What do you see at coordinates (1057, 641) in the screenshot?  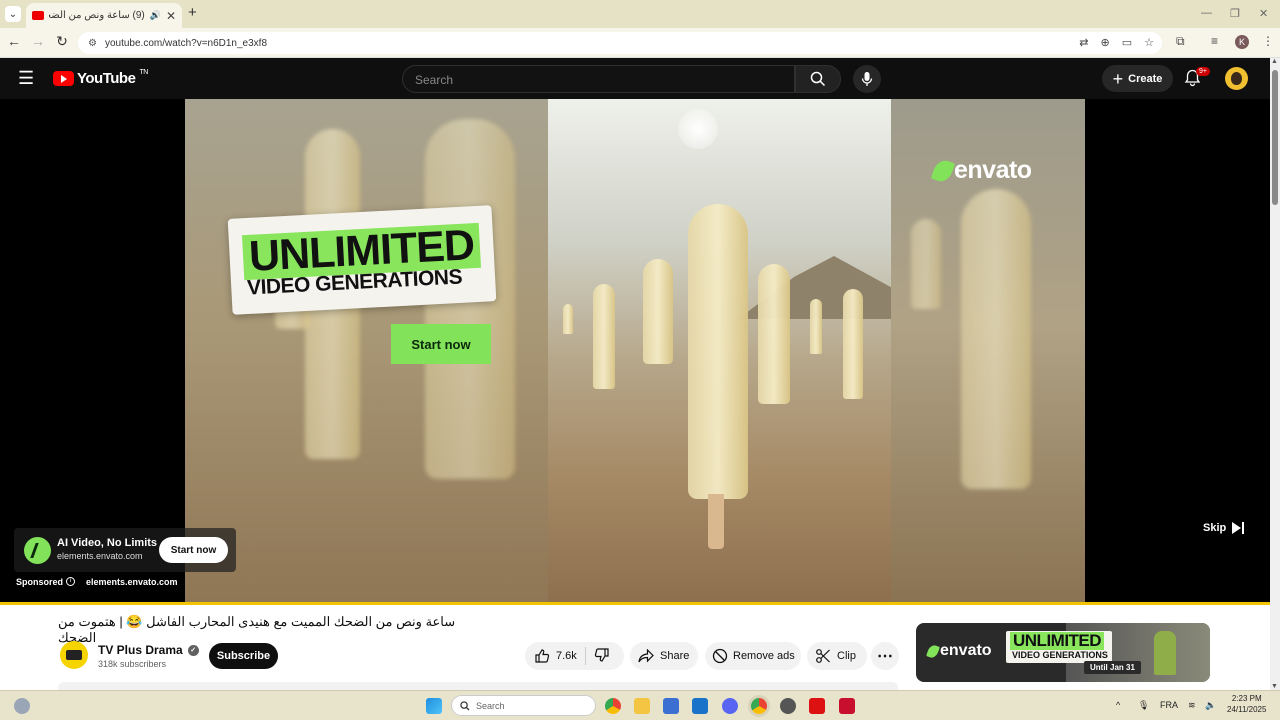 I see `companion-headline-1: UNLIMITED` at bounding box center [1057, 641].